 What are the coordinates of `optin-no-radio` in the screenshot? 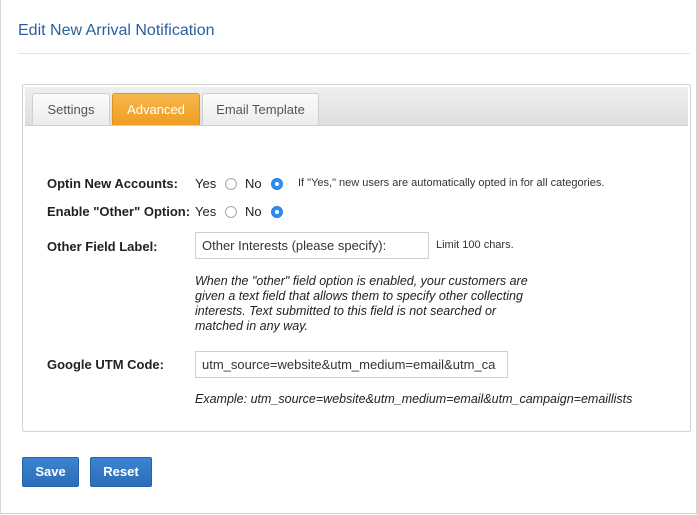 It's located at (277, 184).